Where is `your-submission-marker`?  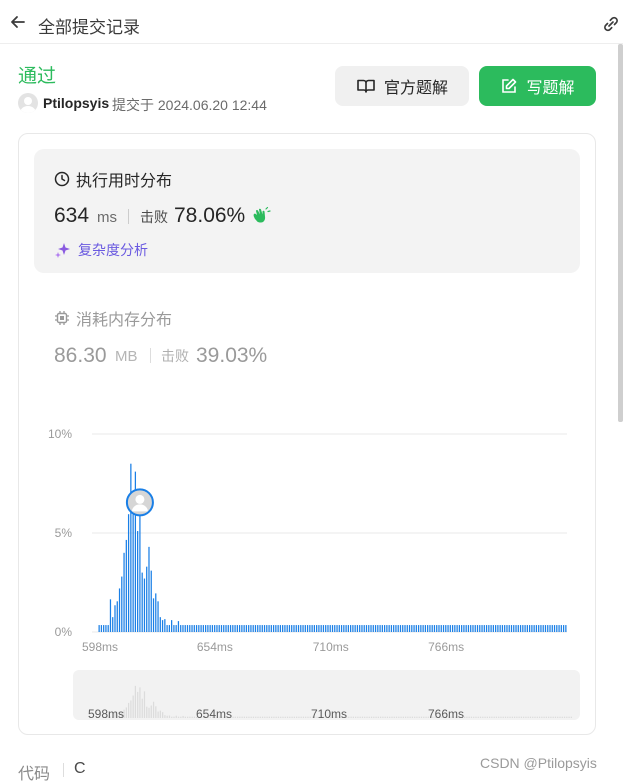
your-submission-marker is located at coordinates (139, 502).